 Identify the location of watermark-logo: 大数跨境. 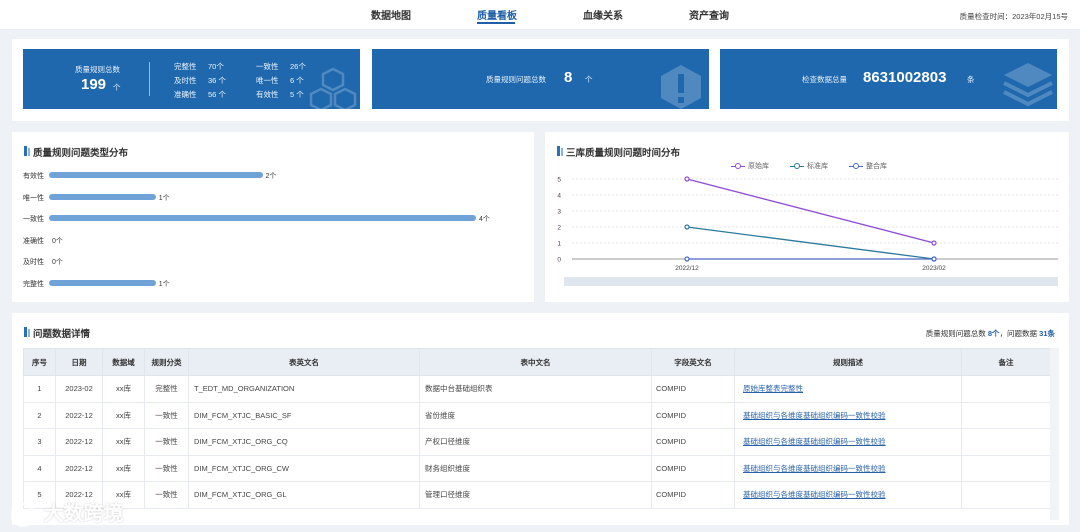
(66, 512).